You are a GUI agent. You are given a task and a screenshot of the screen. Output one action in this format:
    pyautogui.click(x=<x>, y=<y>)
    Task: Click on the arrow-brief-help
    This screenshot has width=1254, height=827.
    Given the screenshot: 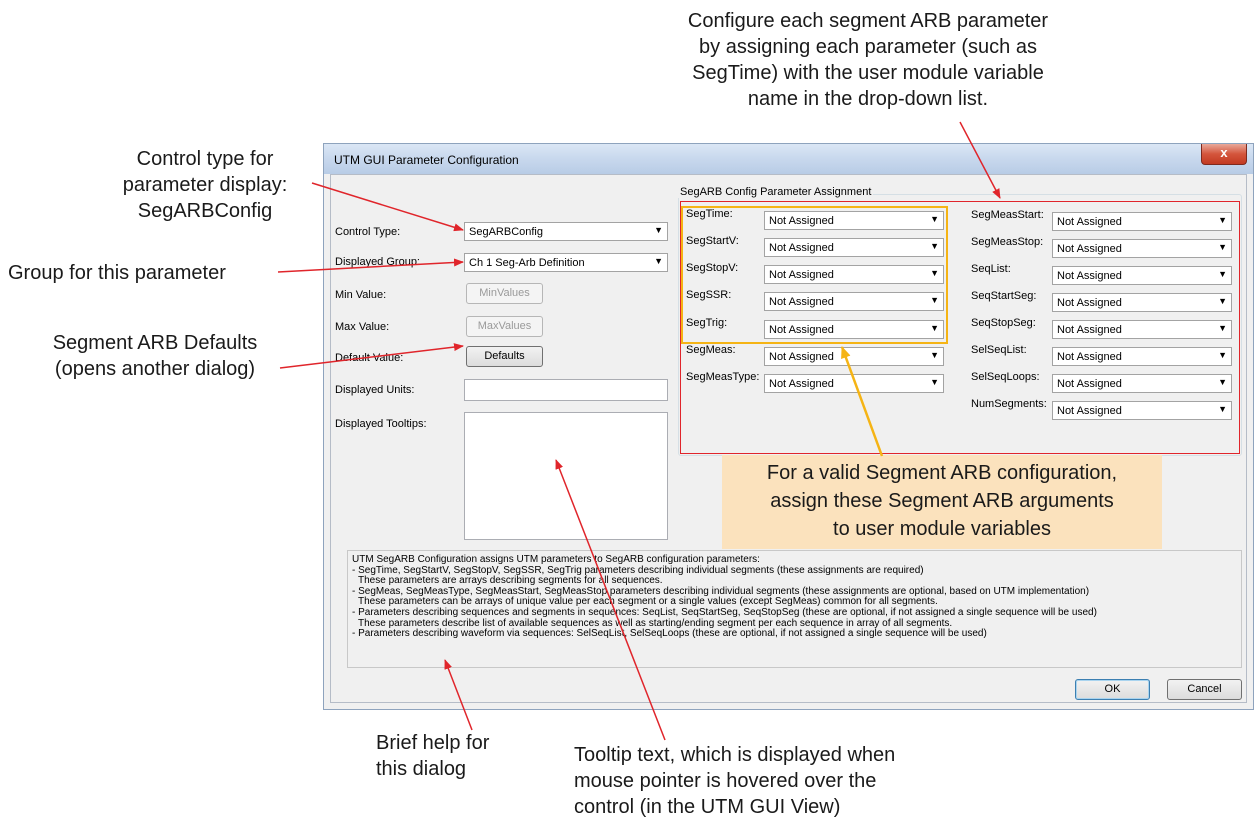 What is the action you would take?
    pyautogui.click(x=458, y=695)
    